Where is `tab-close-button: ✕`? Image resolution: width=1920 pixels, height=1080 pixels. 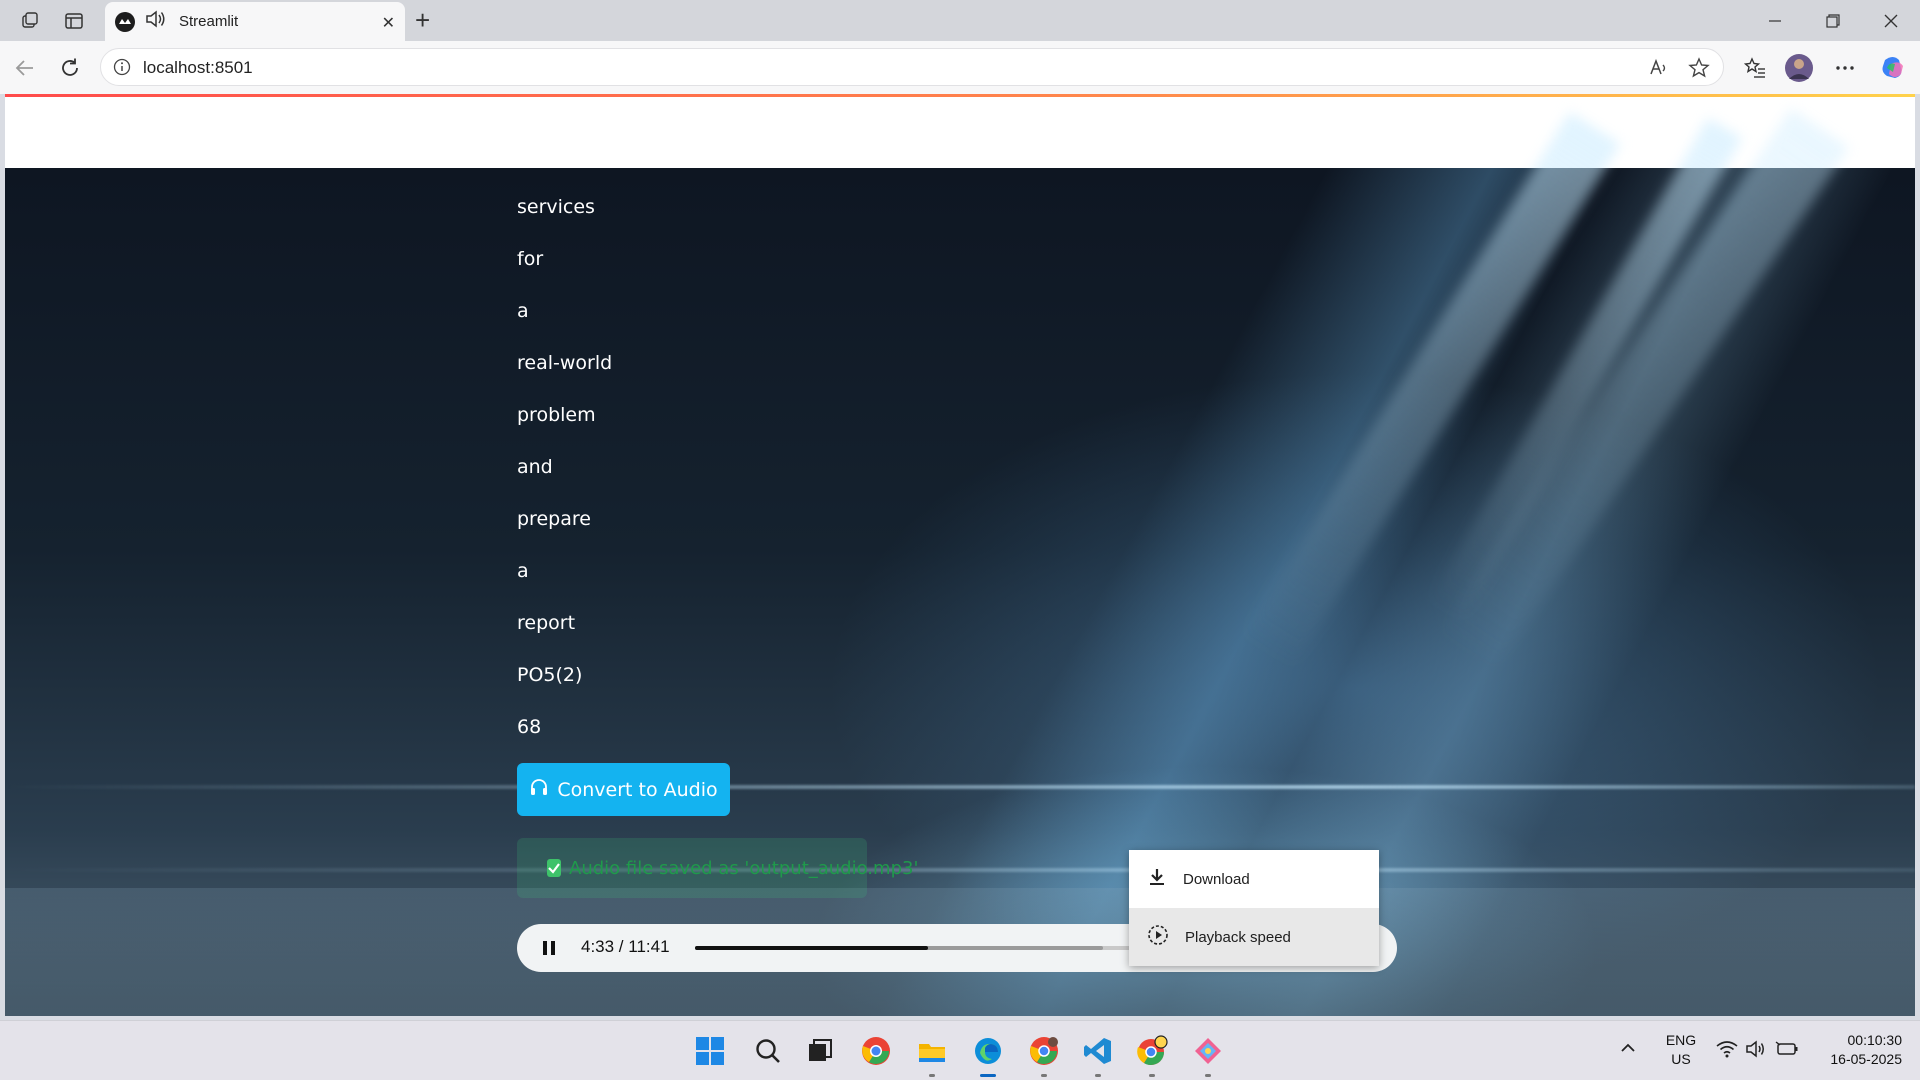 tab-close-button: ✕ is located at coordinates (388, 23).